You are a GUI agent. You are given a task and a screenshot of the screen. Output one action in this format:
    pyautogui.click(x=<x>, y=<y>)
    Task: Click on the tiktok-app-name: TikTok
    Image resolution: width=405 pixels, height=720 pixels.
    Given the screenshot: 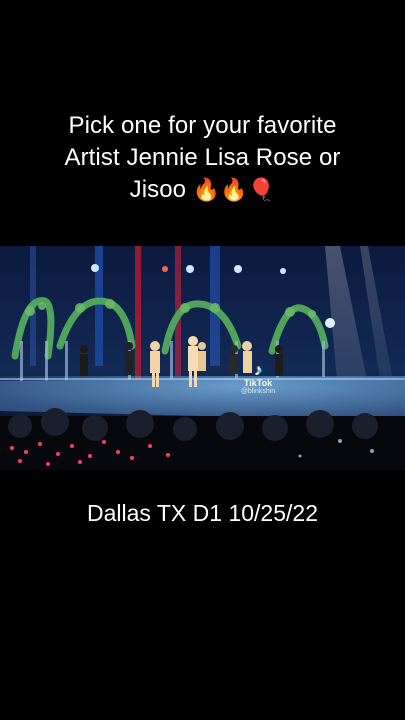 What is the action you would take?
    pyautogui.click(x=258, y=383)
    